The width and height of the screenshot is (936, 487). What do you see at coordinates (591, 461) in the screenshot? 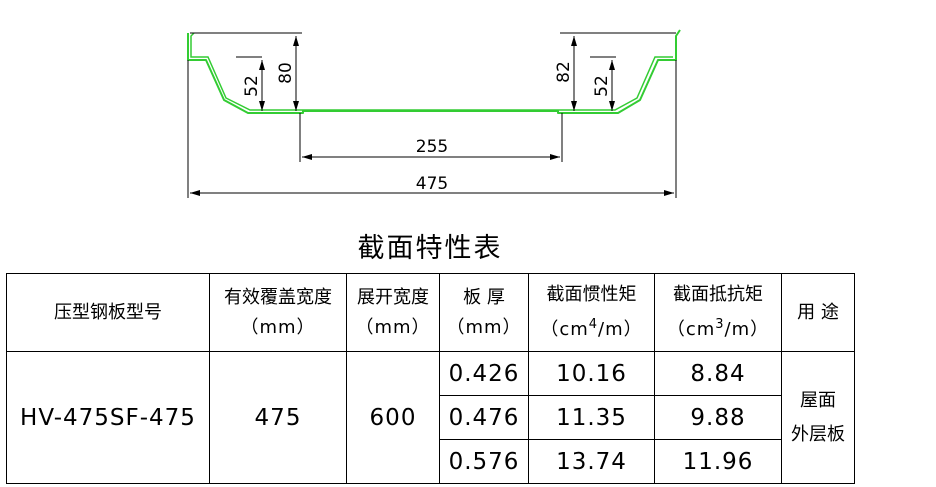
I see `cell-inertia: 13.74` at bounding box center [591, 461].